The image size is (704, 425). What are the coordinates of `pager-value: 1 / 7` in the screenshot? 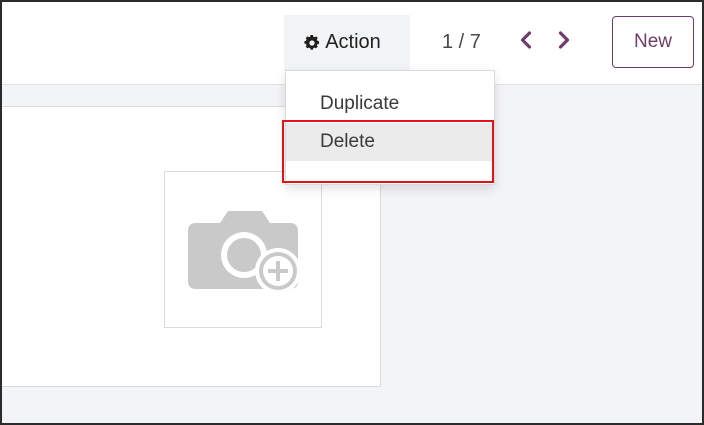 It's located at (461, 42).